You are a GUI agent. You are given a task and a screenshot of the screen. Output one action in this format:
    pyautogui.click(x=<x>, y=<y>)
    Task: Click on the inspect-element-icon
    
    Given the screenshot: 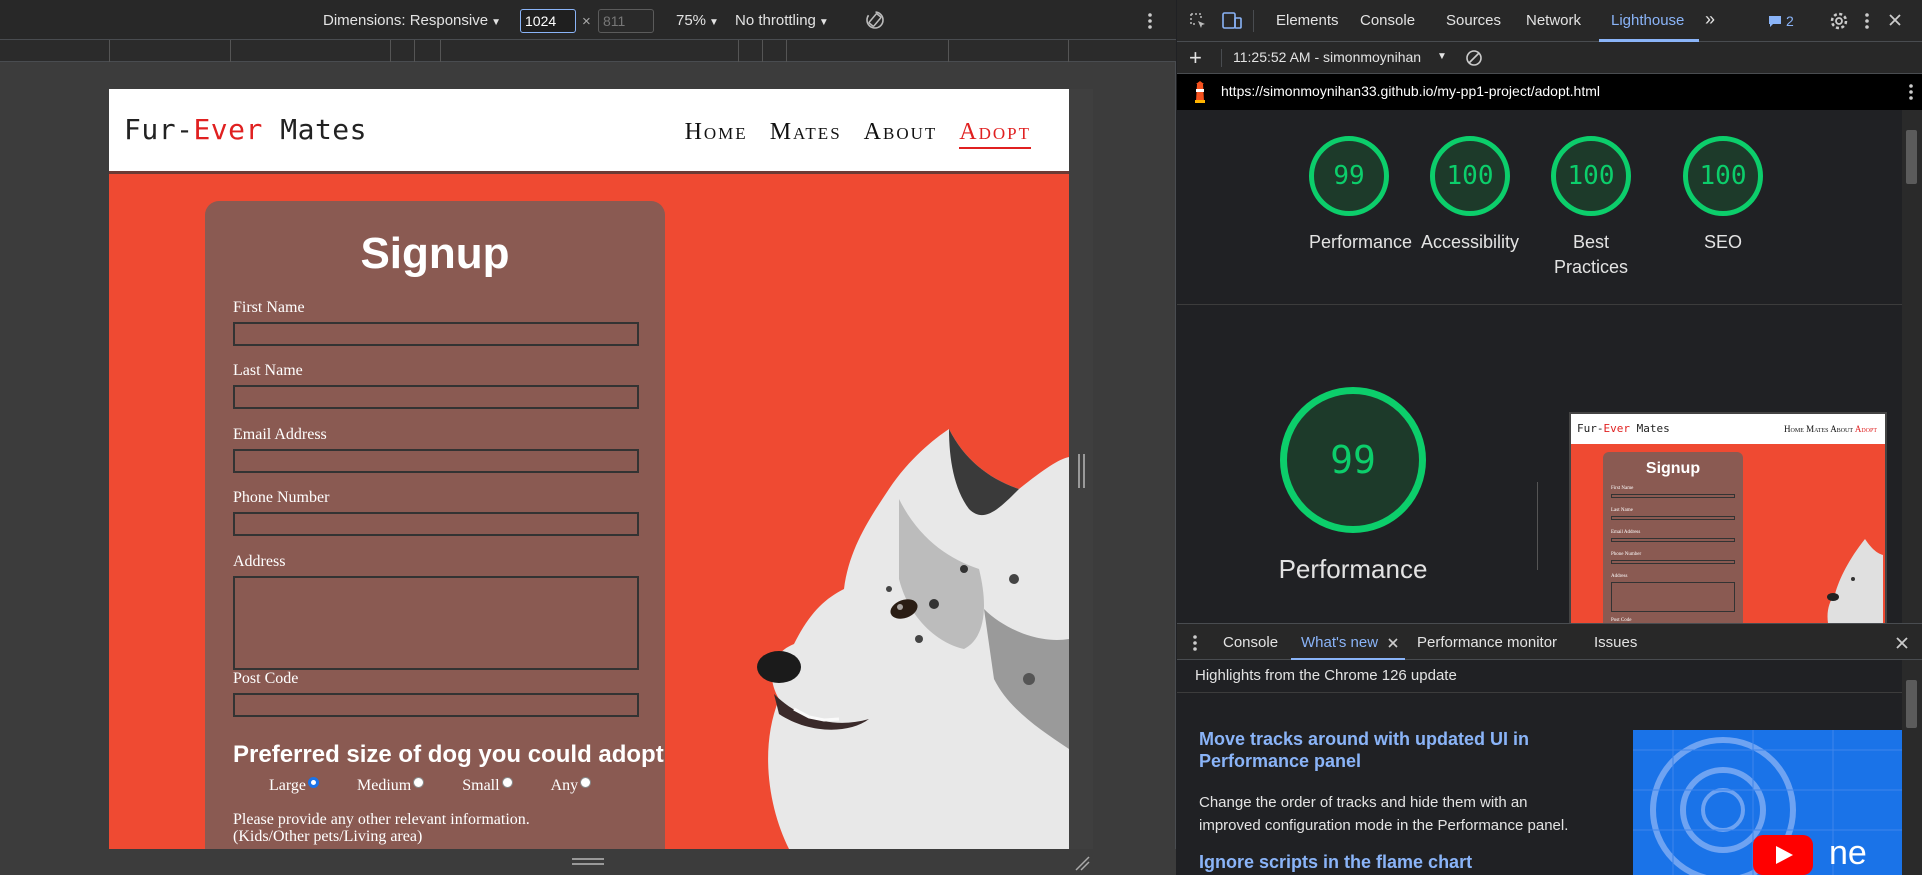 What is the action you would take?
    pyautogui.click(x=1198, y=21)
    